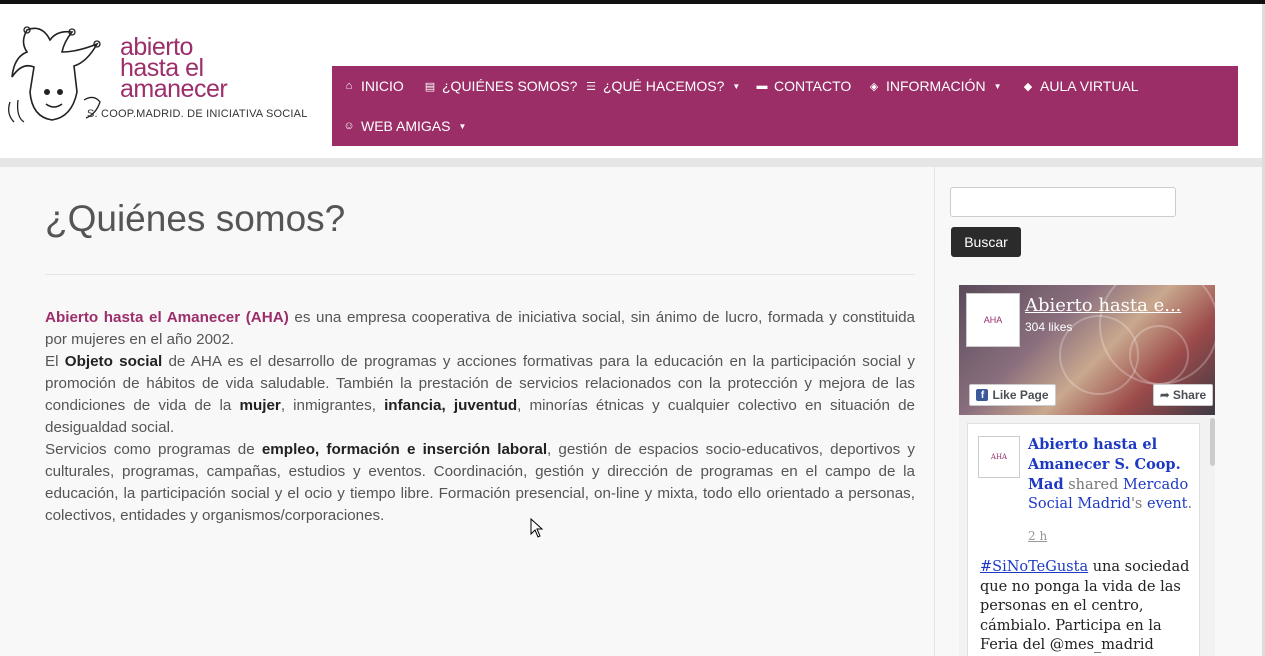  I want to click on search-button: Buscar, so click(986, 242).